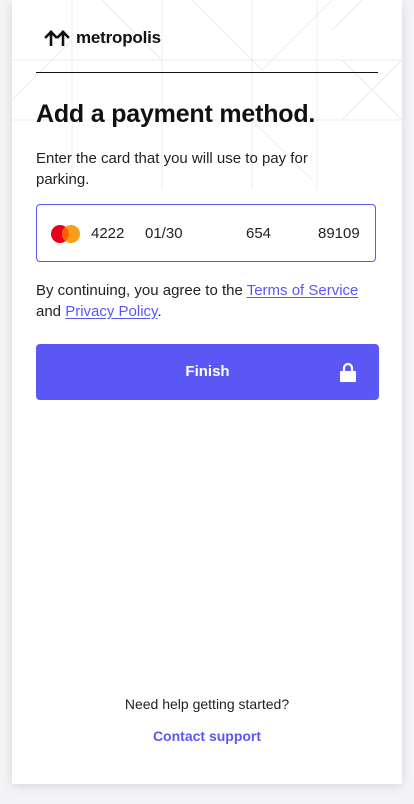 Image resolution: width=414 pixels, height=804 pixels. I want to click on brand-logo: metropolis, so click(102, 38).